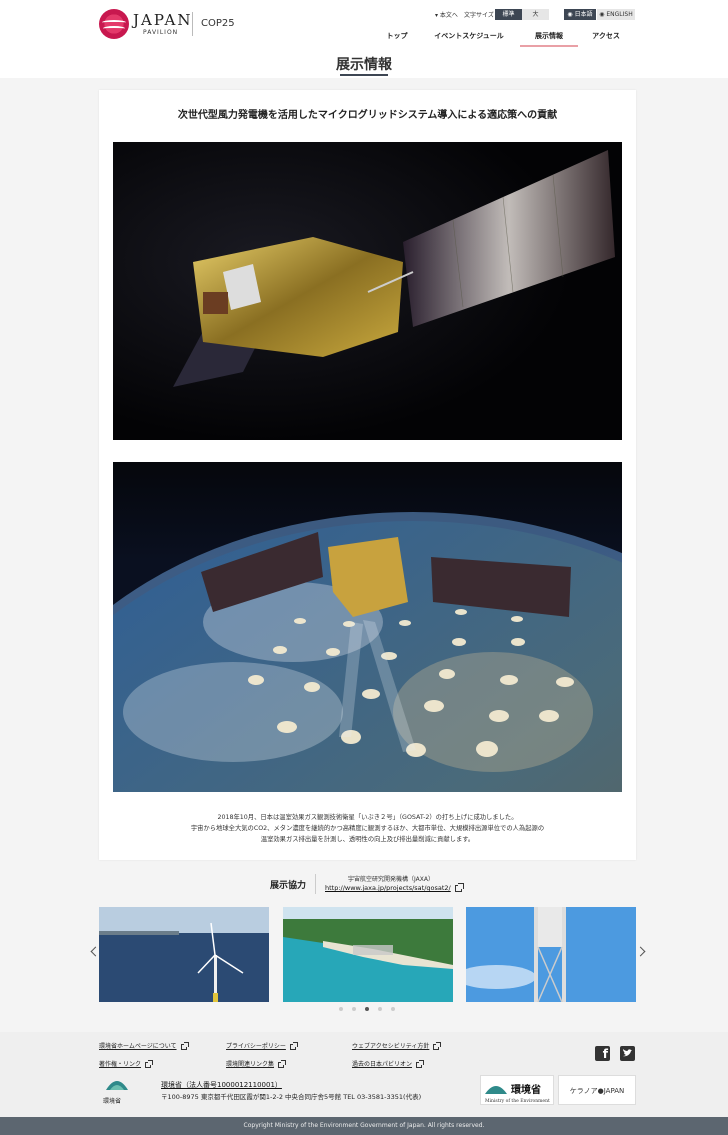 This screenshot has width=728, height=1135. What do you see at coordinates (479, 15) in the screenshot?
I see `font-size-label: 文字サイズ` at bounding box center [479, 15].